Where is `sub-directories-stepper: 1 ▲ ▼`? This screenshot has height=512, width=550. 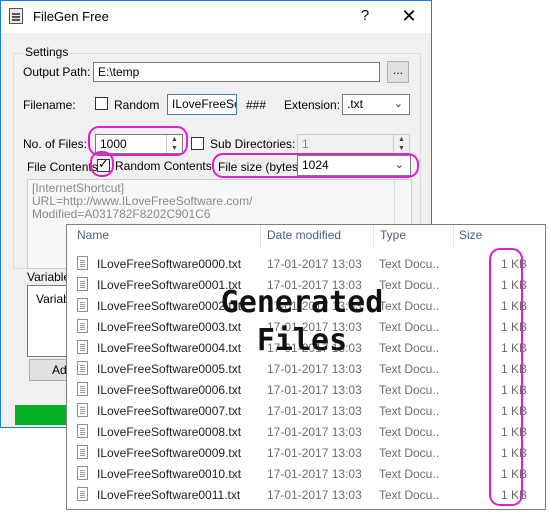
sub-directories-stepper: 1 ▲ ▼ is located at coordinates (353, 144).